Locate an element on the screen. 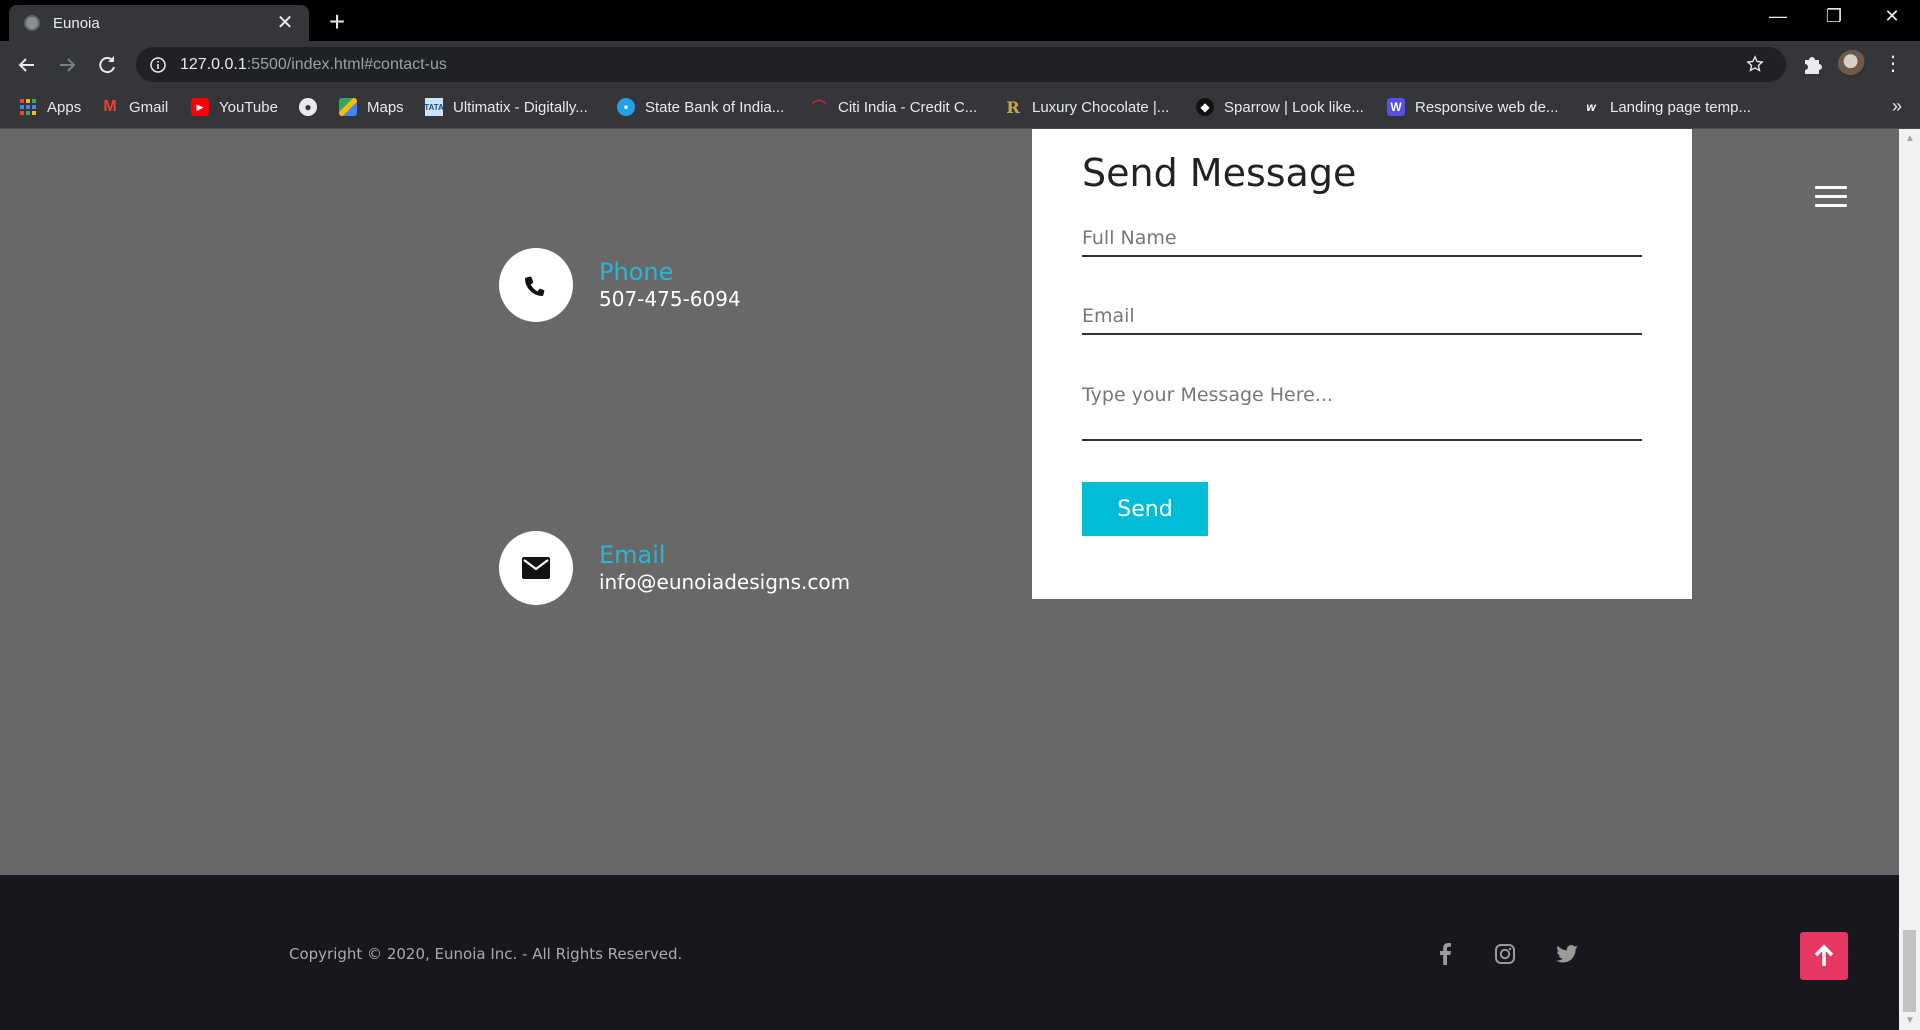 The image size is (1920, 1030). email-icon-circle is located at coordinates (536, 568).